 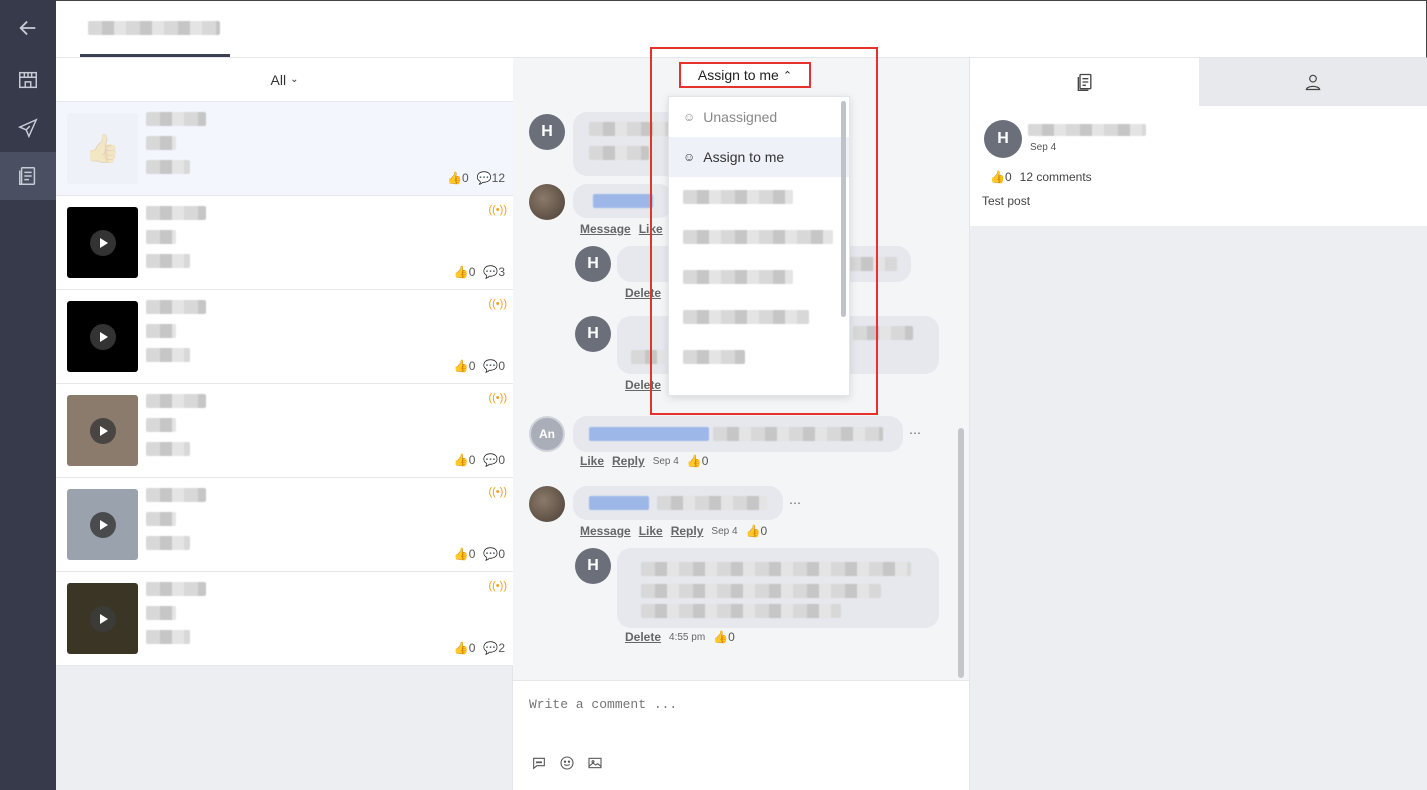 I want to click on blurred-author-name, so click(x=1087, y=130).